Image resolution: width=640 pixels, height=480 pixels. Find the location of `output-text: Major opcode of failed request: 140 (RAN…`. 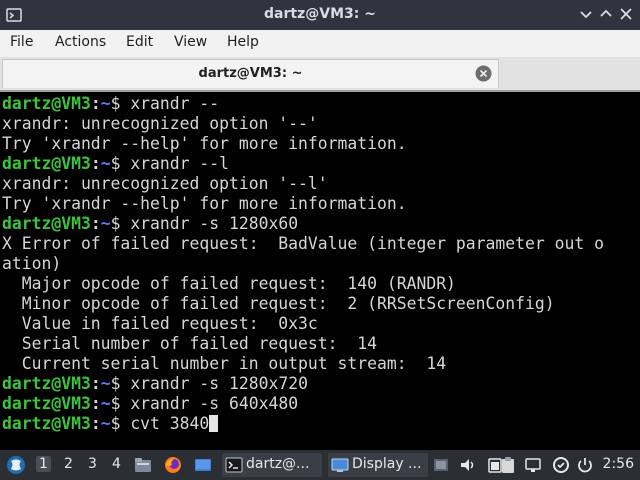

output-text: Major opcode of failed request: 140 (RAN… is located at coordinates (229, 283).